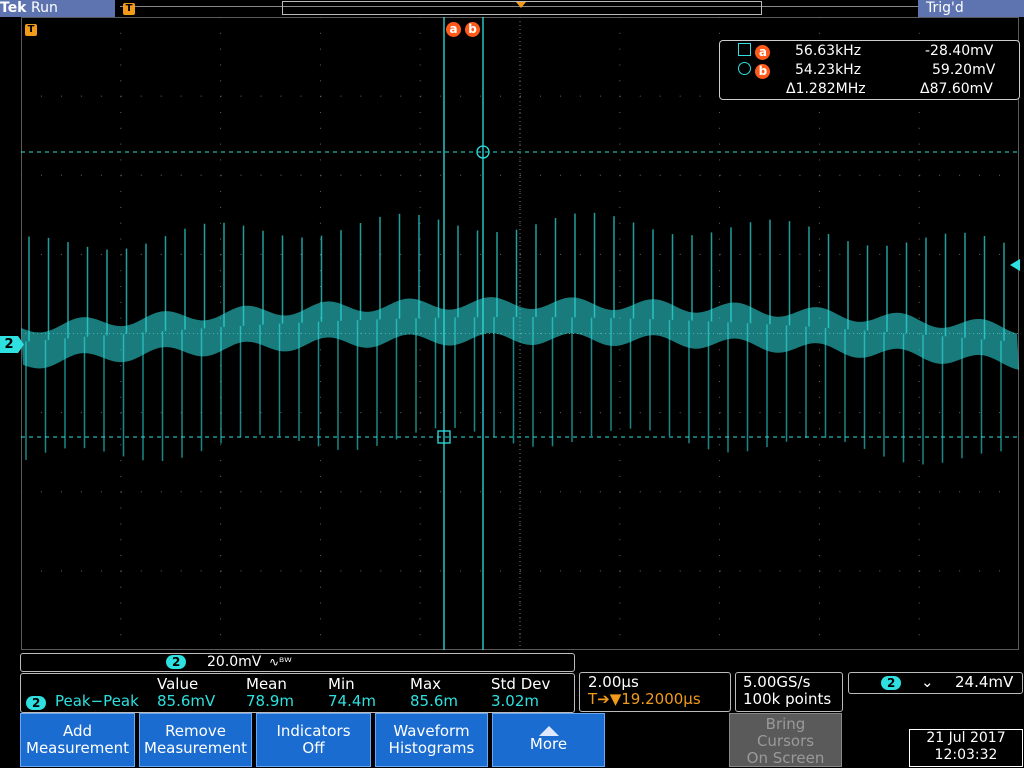  I want to click on trigger-position-marker: T, so click(129, 9).